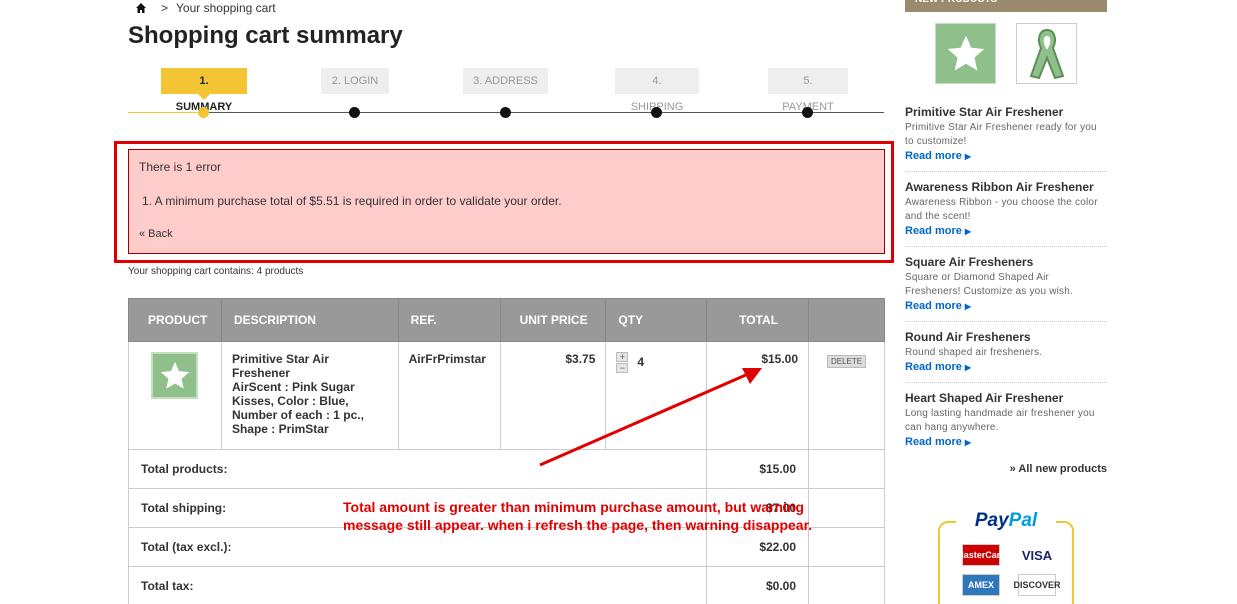 The width and height of the screenshot is (1237, 604). Describe the element at coordinates (417, 585) in the screenshot. I see `total-label: Total tax:` at that location.